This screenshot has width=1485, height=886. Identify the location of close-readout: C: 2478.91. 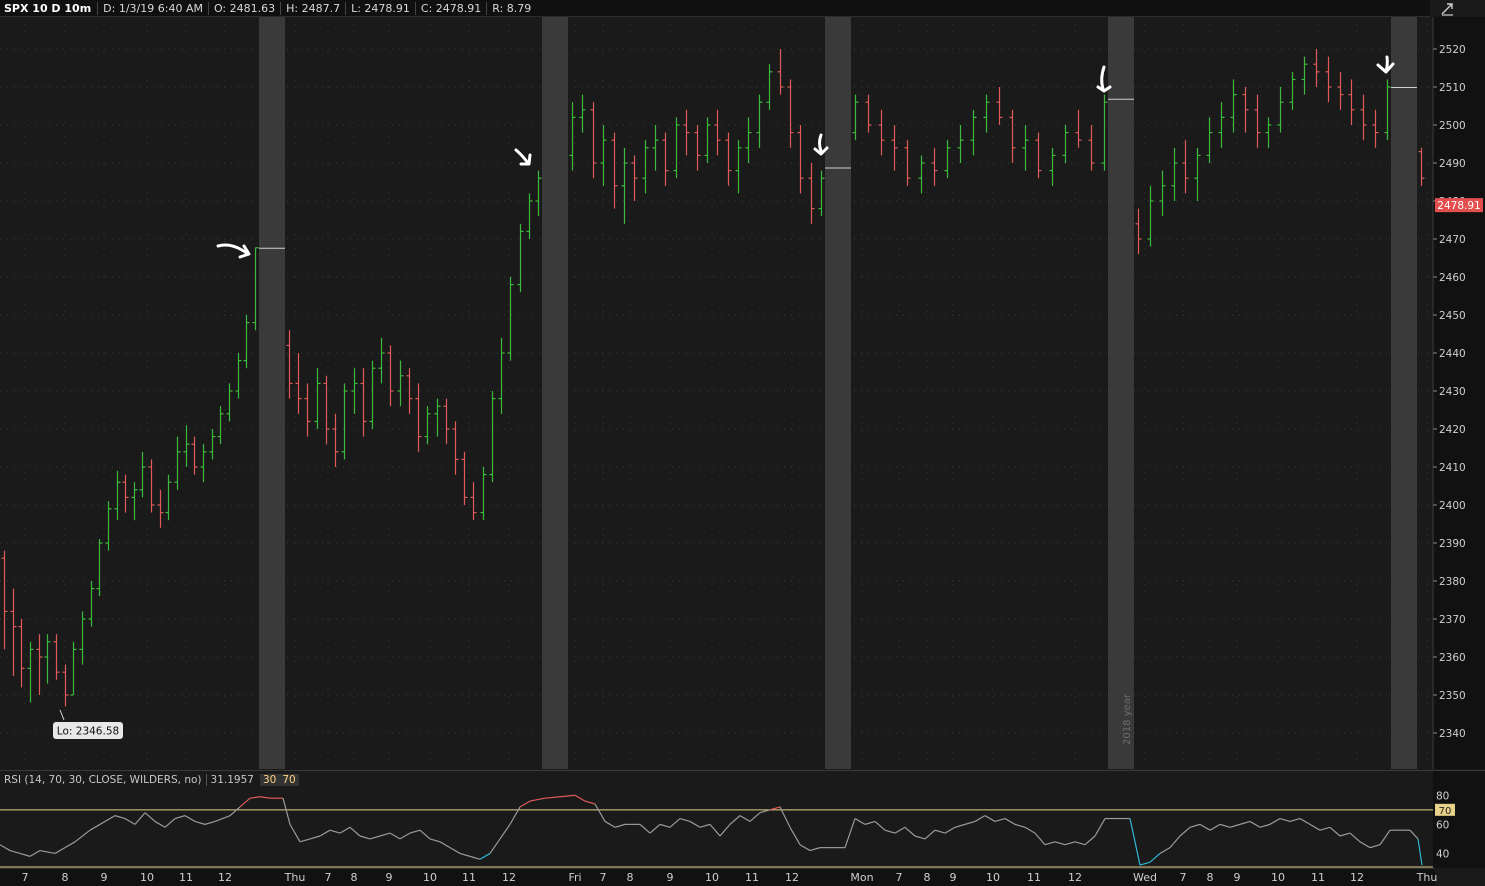
(450, 8).